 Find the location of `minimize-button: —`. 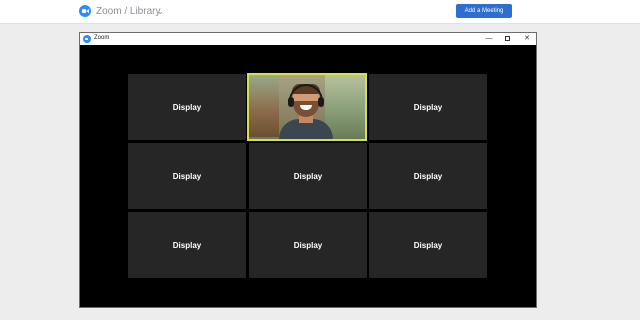

minimize-button: — is located at coordinates (489, 39).